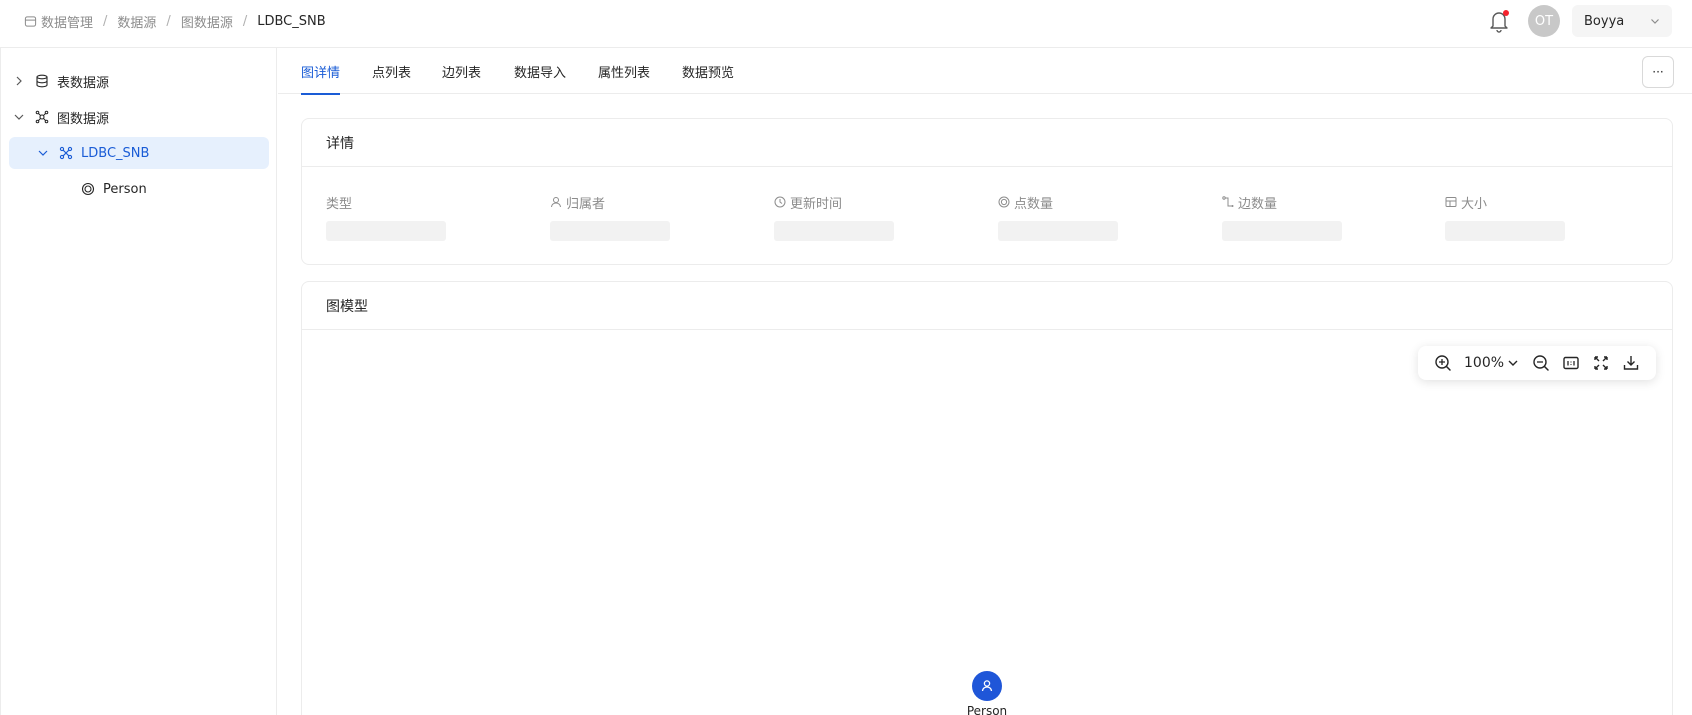 Image resolution: width=1692 pixels, height=715 pixels. Describe the element at coordinates (125, 189) in the screenshot. I see `tree-item-label: Person` at that location.